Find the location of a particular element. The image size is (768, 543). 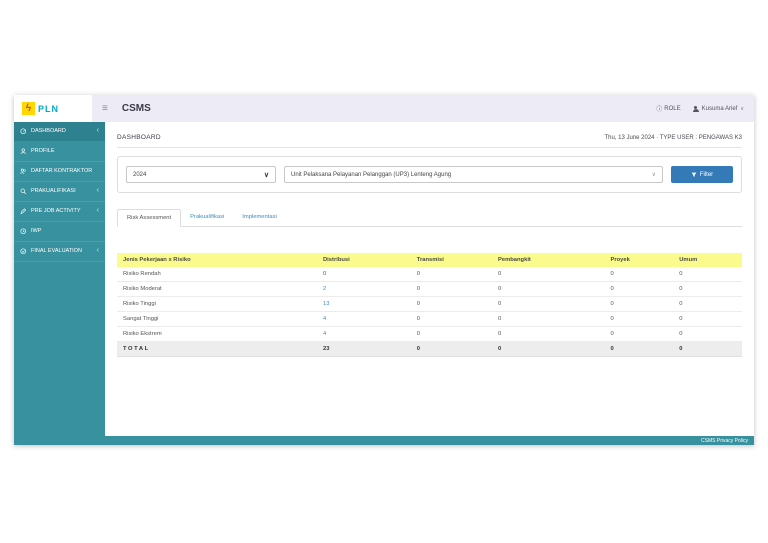

row-label: Risiko Moderat is located at coordinates (217, 289).